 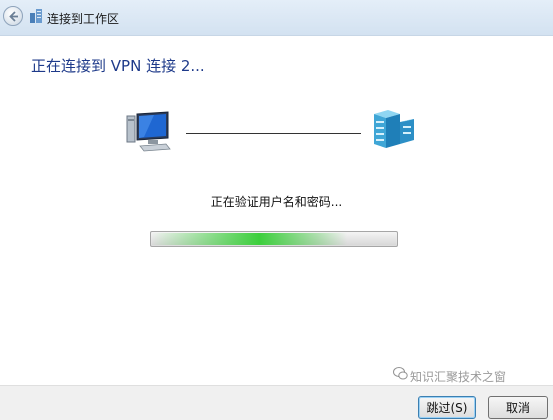 I want to click on back-arrow-icon, so click(x=13, y=16).